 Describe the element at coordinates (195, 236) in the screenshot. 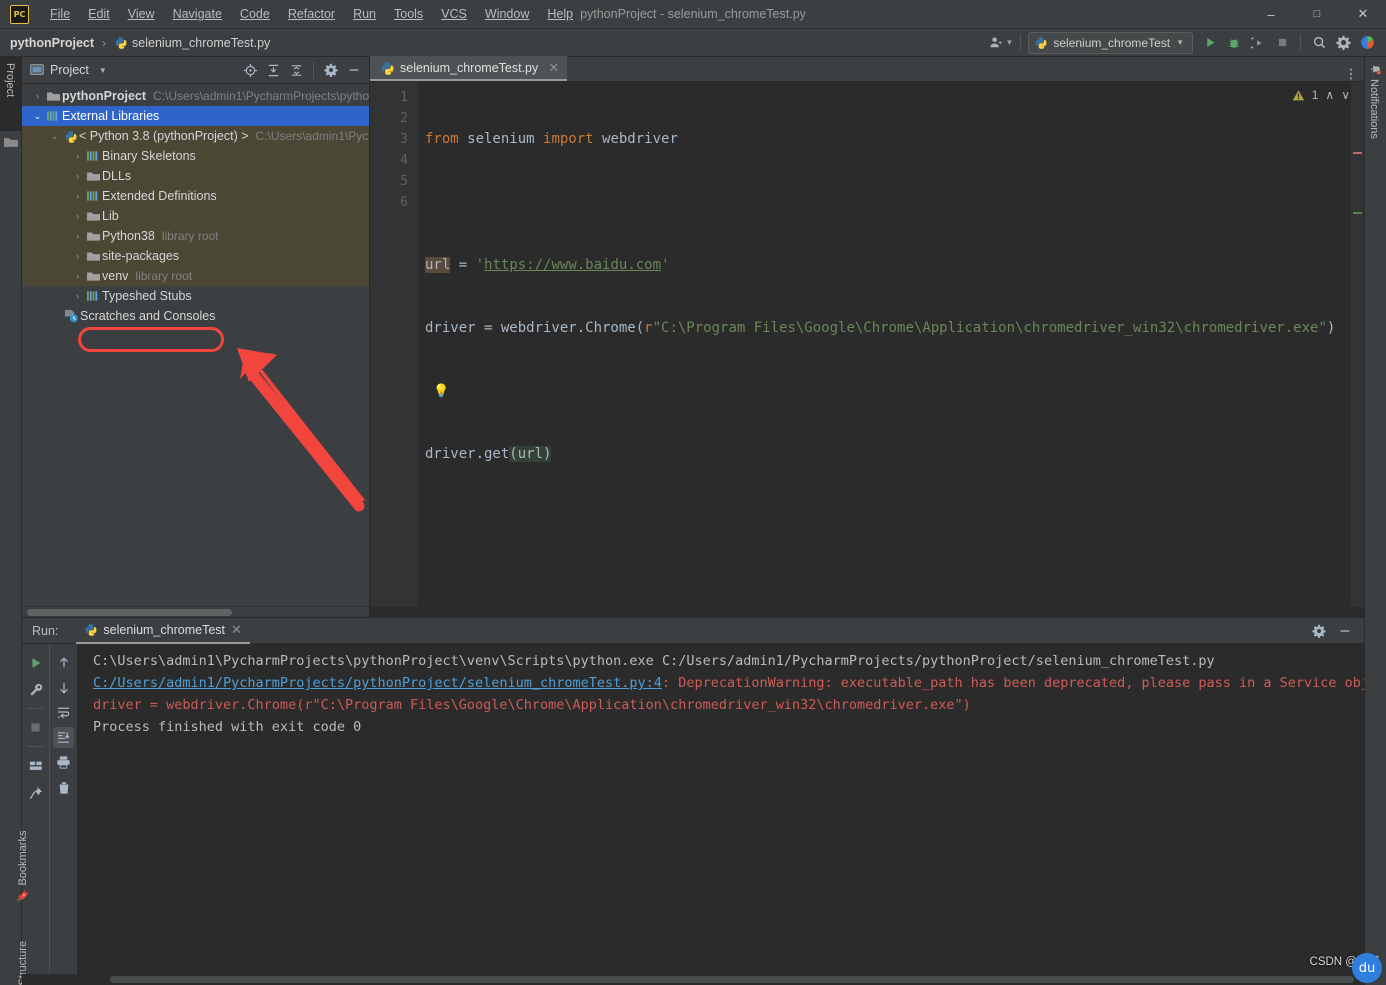

I see `tree-row-python38: › Python38 library root` at that location.